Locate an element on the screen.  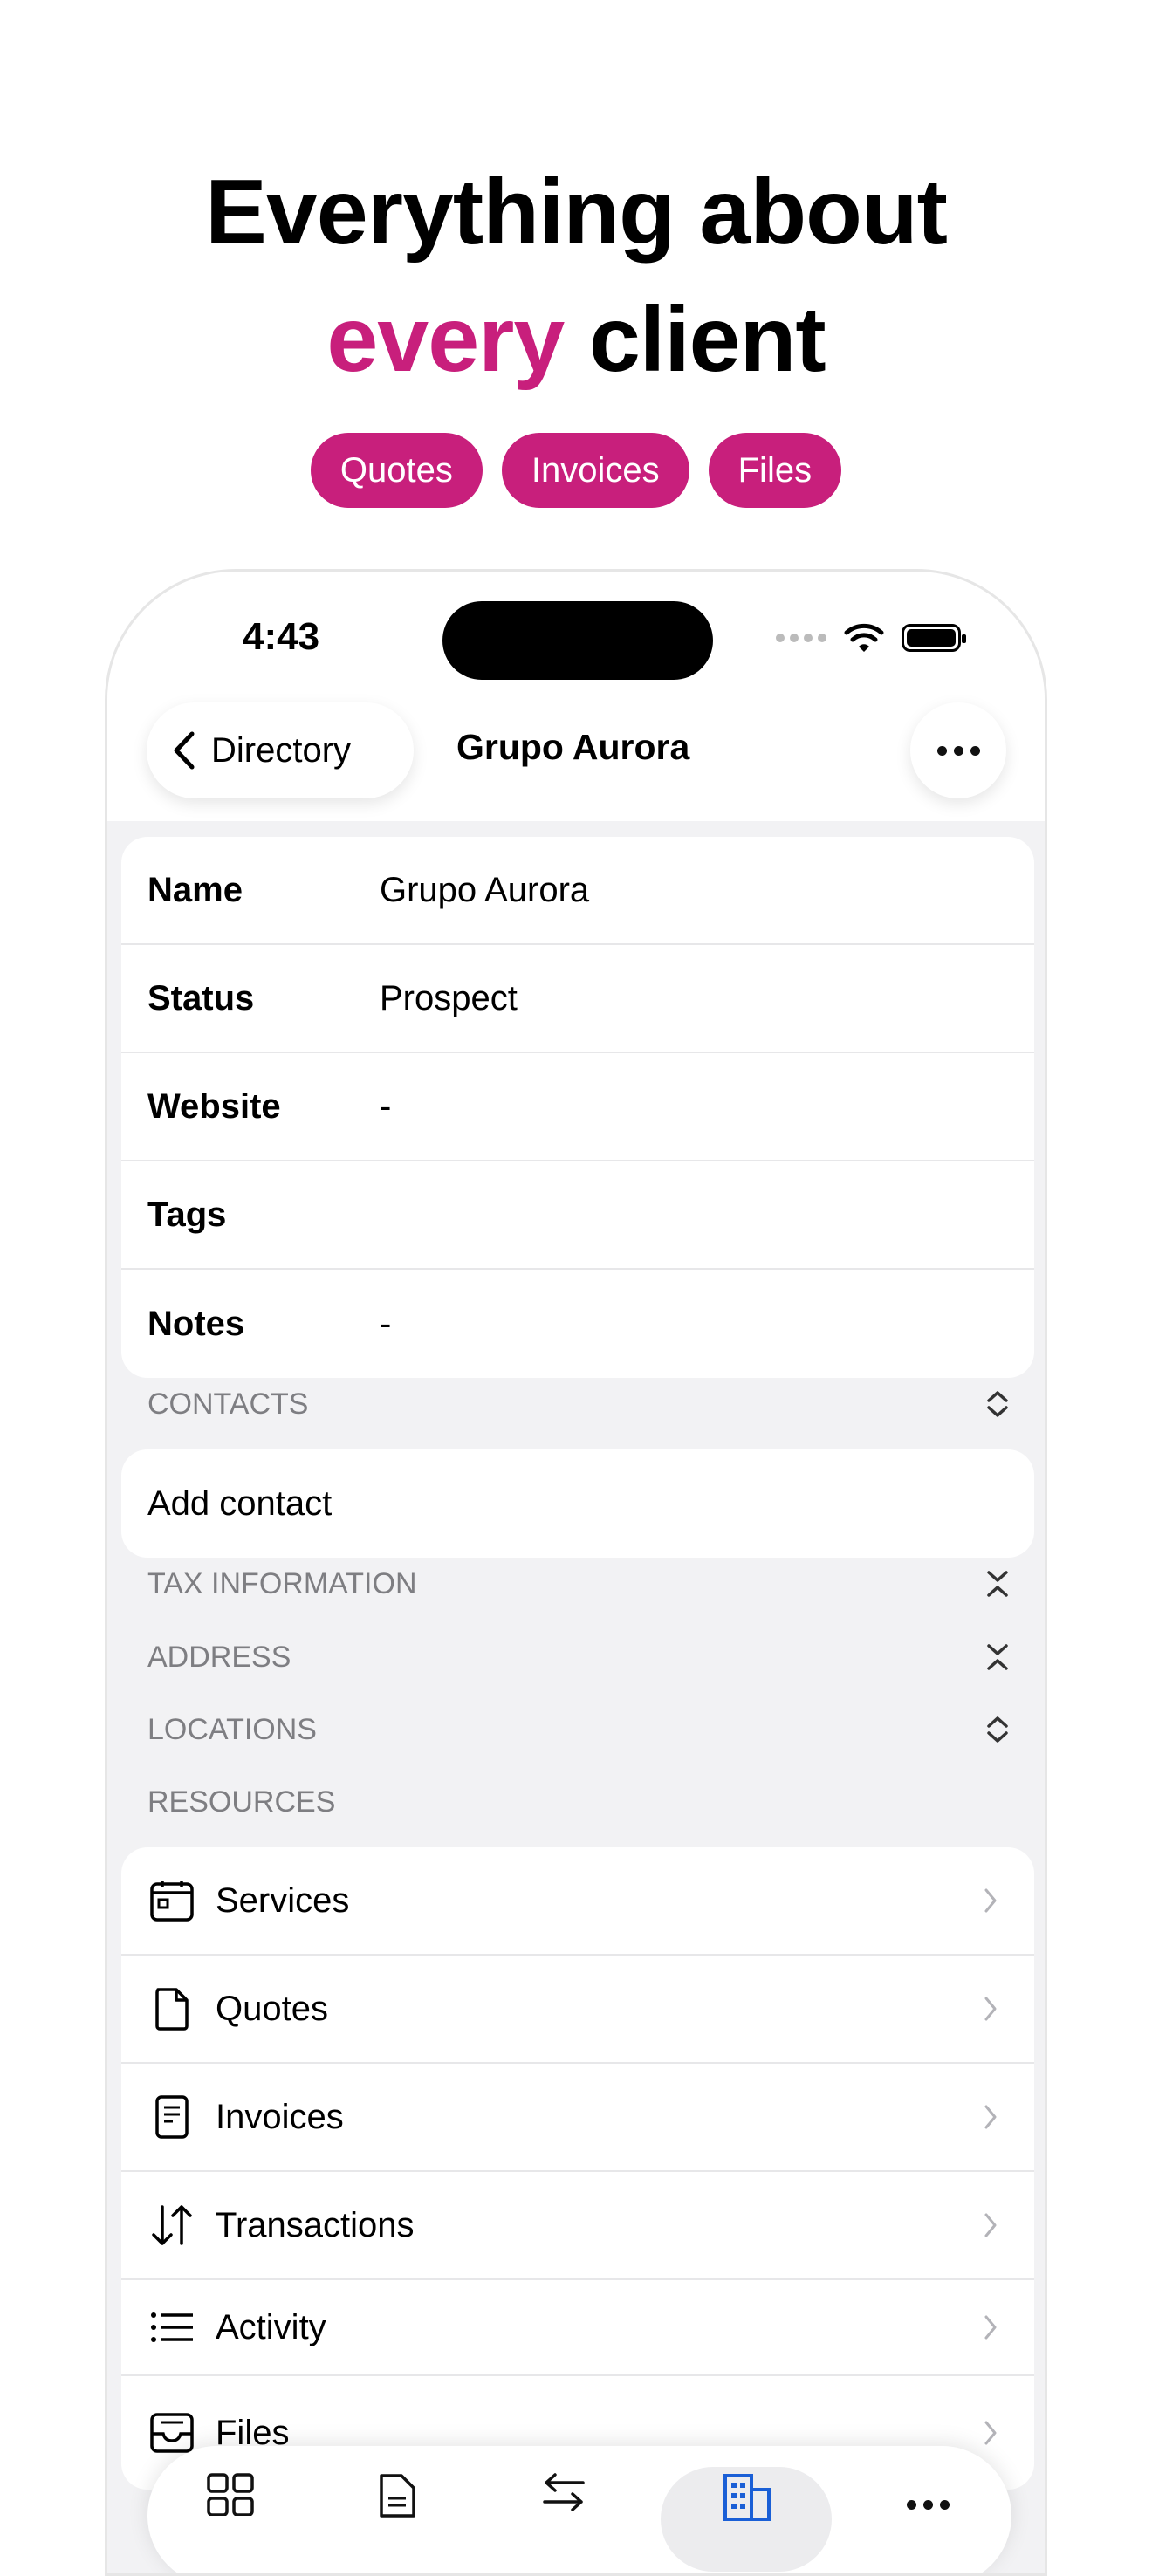
resource-quotes: Quotes is located at coordinates (577, 2010).